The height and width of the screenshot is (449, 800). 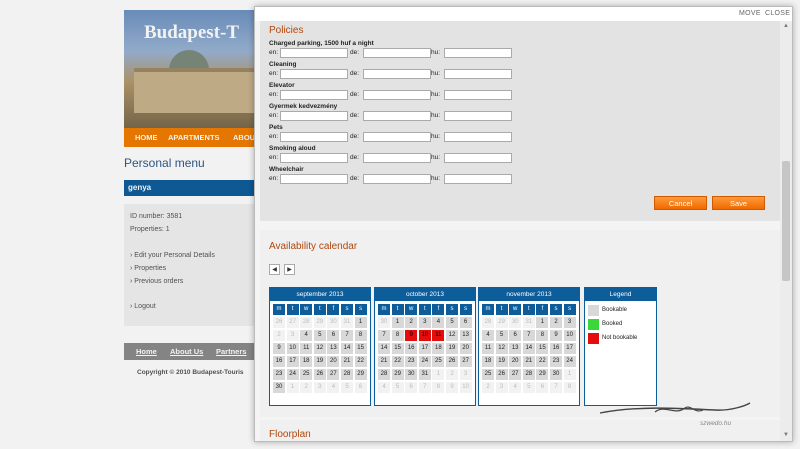 What do you see at coordinates (319, 361) in the screenshot?
I see `calendar-day: 19` at bounding box center [319, 361].